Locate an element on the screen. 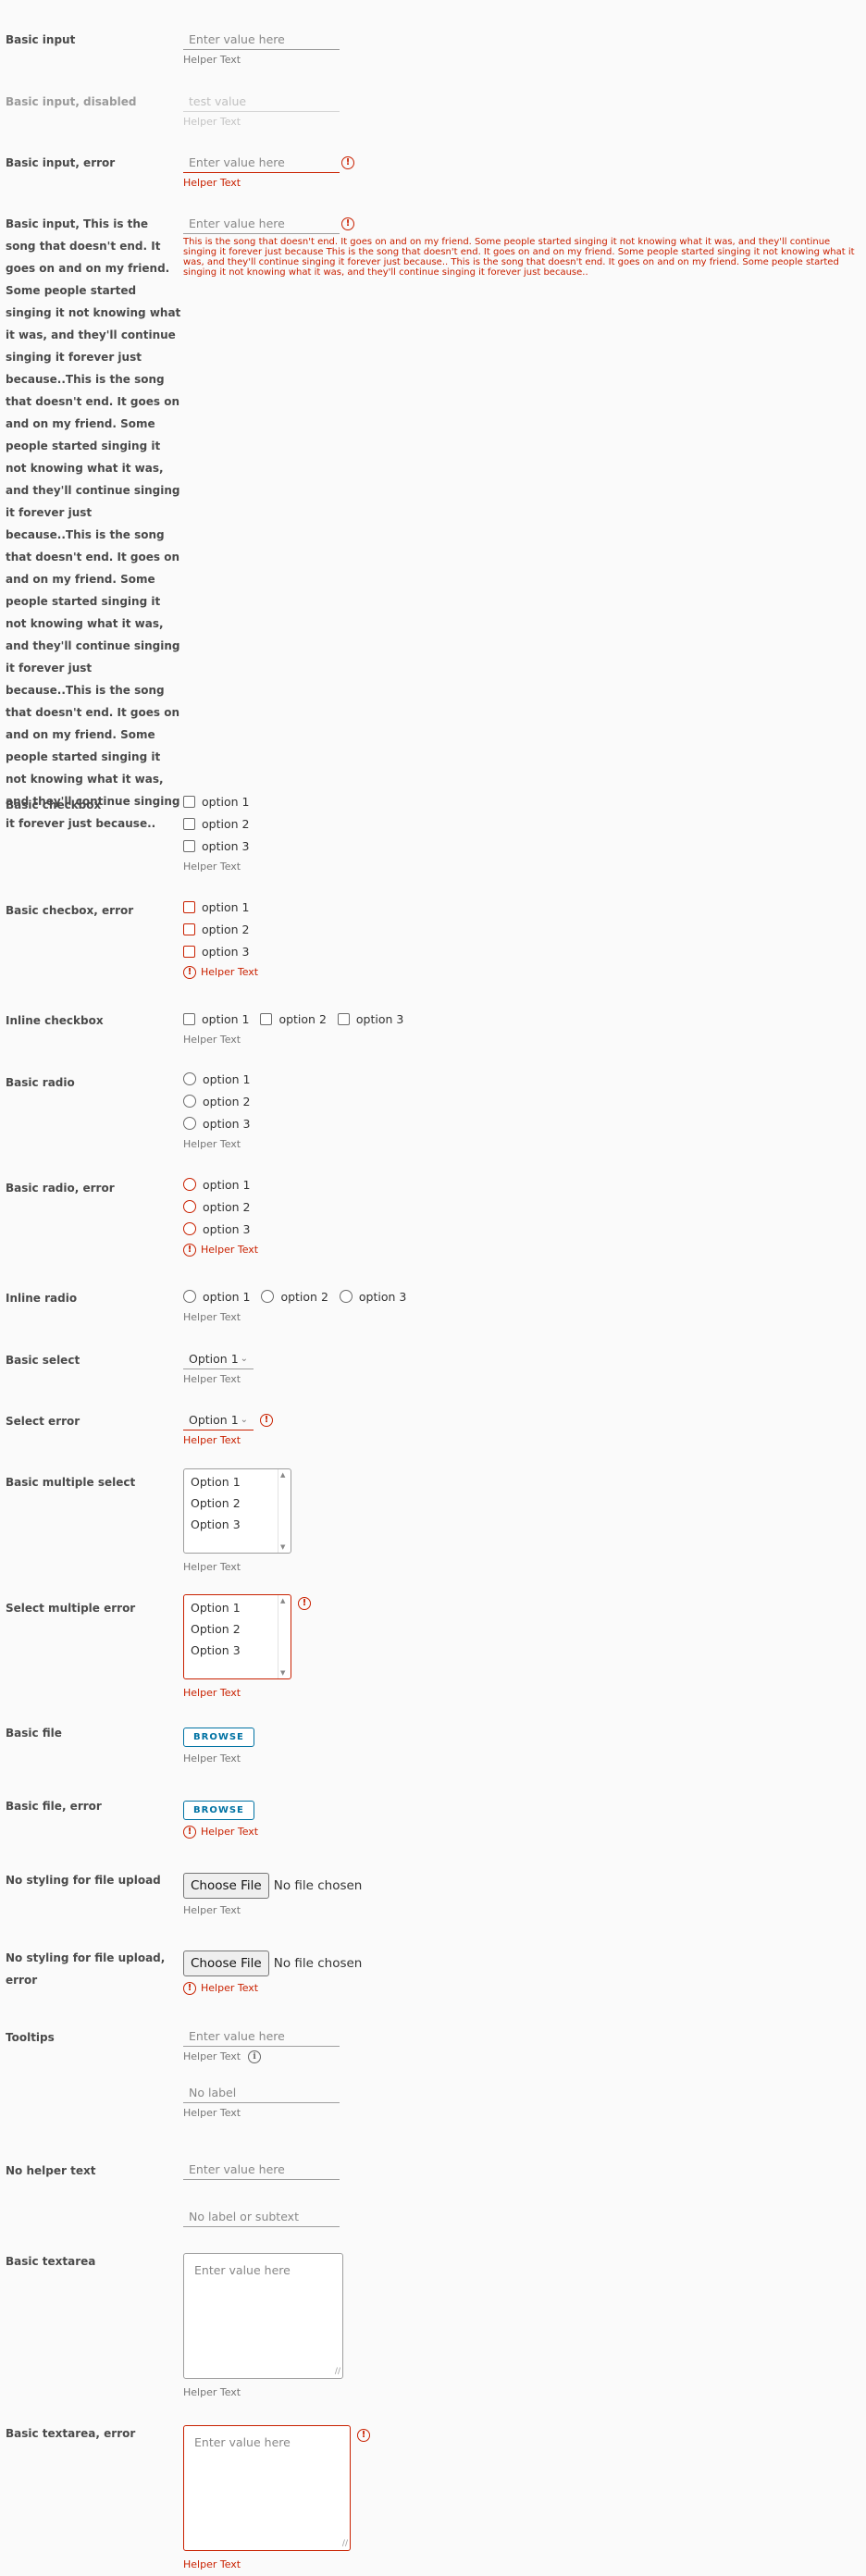  error-multi-select: Option 1 Option 2 Option 3 ▲ ▼ is located at coordinates (237, 1637).